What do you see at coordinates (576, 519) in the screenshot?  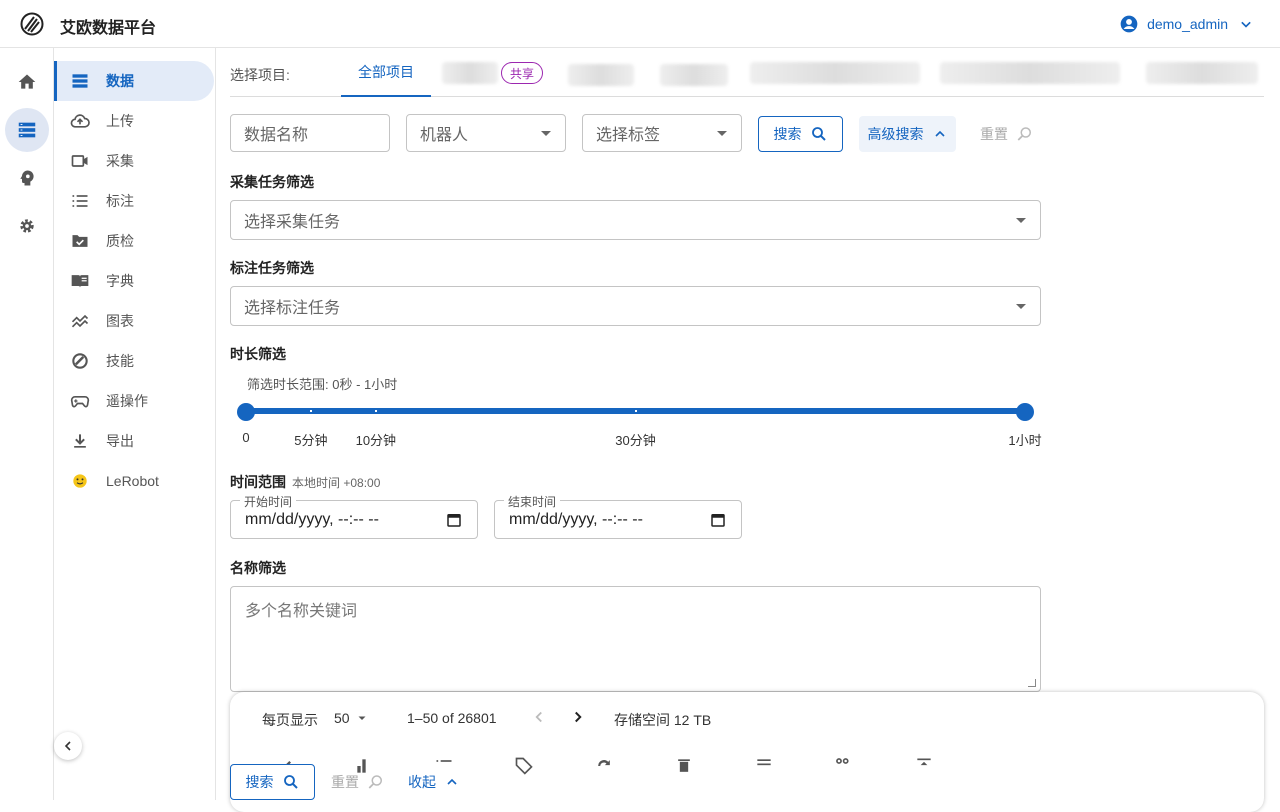 I see `end-time-value: mm/dd/yyyy, --:-- --` at bounding box center [576, 519].